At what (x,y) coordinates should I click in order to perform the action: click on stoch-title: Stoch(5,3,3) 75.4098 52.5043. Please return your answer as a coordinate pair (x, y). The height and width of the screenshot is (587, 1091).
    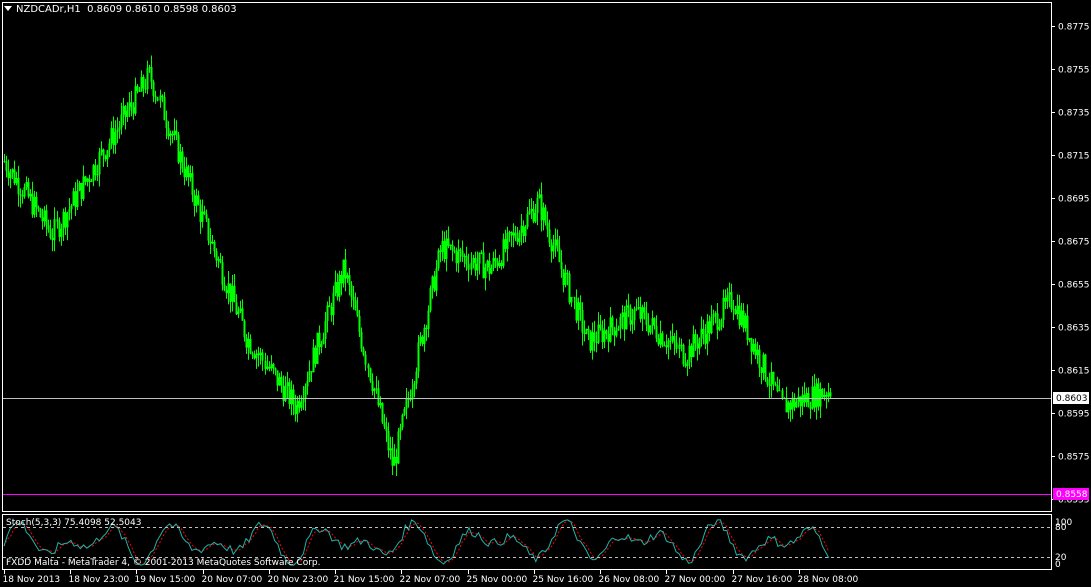
    Looking at the image, I should click on (74, 523).